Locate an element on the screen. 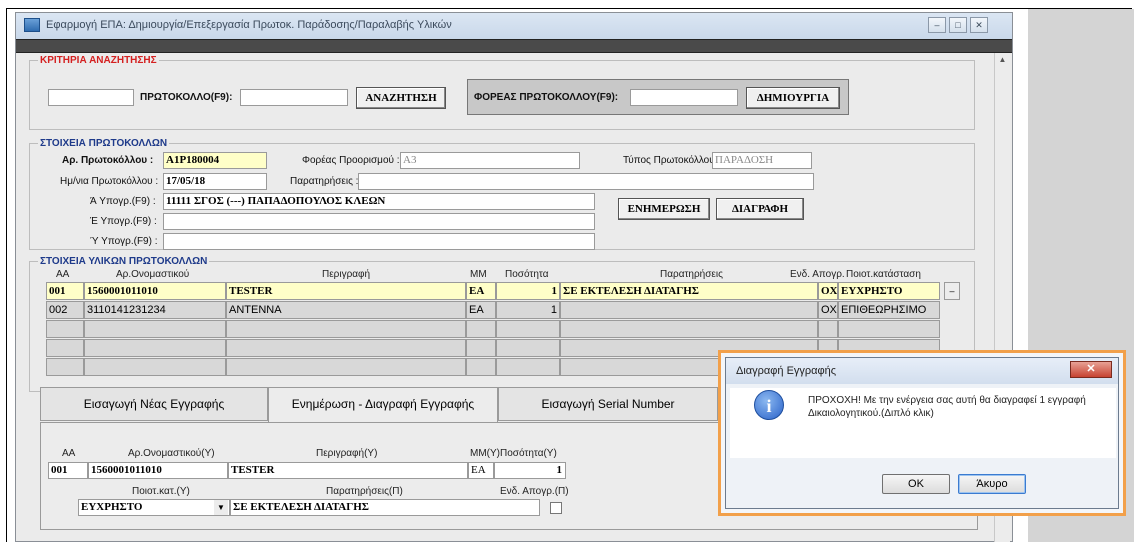 This screenshot has height=542, width=1134. cell-description: ANTENNA is located at coordinates (346, 310).